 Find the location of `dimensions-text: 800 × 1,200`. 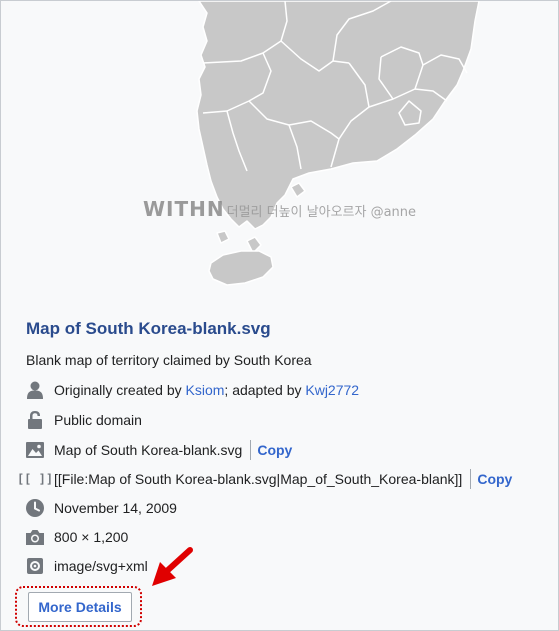

dimensions-text: 800 × 1,200 is located at coordinates (91, 537).